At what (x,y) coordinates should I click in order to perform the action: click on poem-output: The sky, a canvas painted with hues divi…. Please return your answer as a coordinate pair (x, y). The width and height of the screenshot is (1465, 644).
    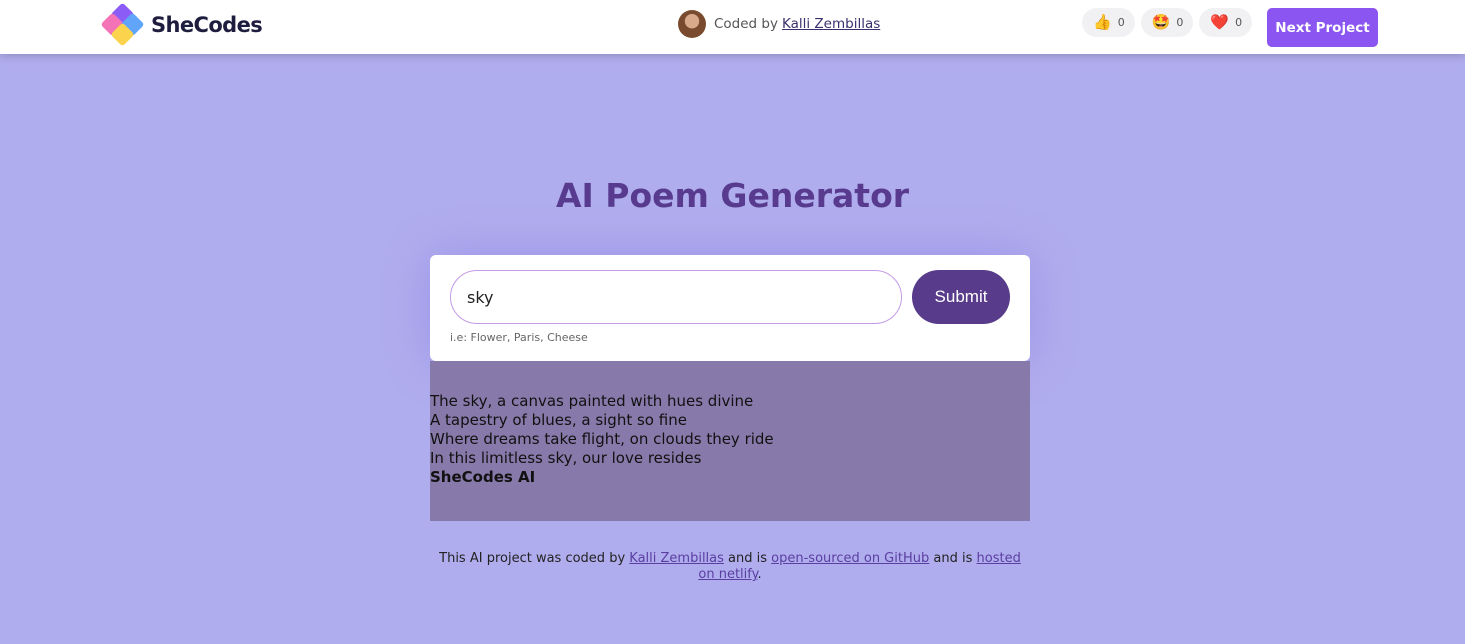
    Looking at the image, I should click on (730, 441).